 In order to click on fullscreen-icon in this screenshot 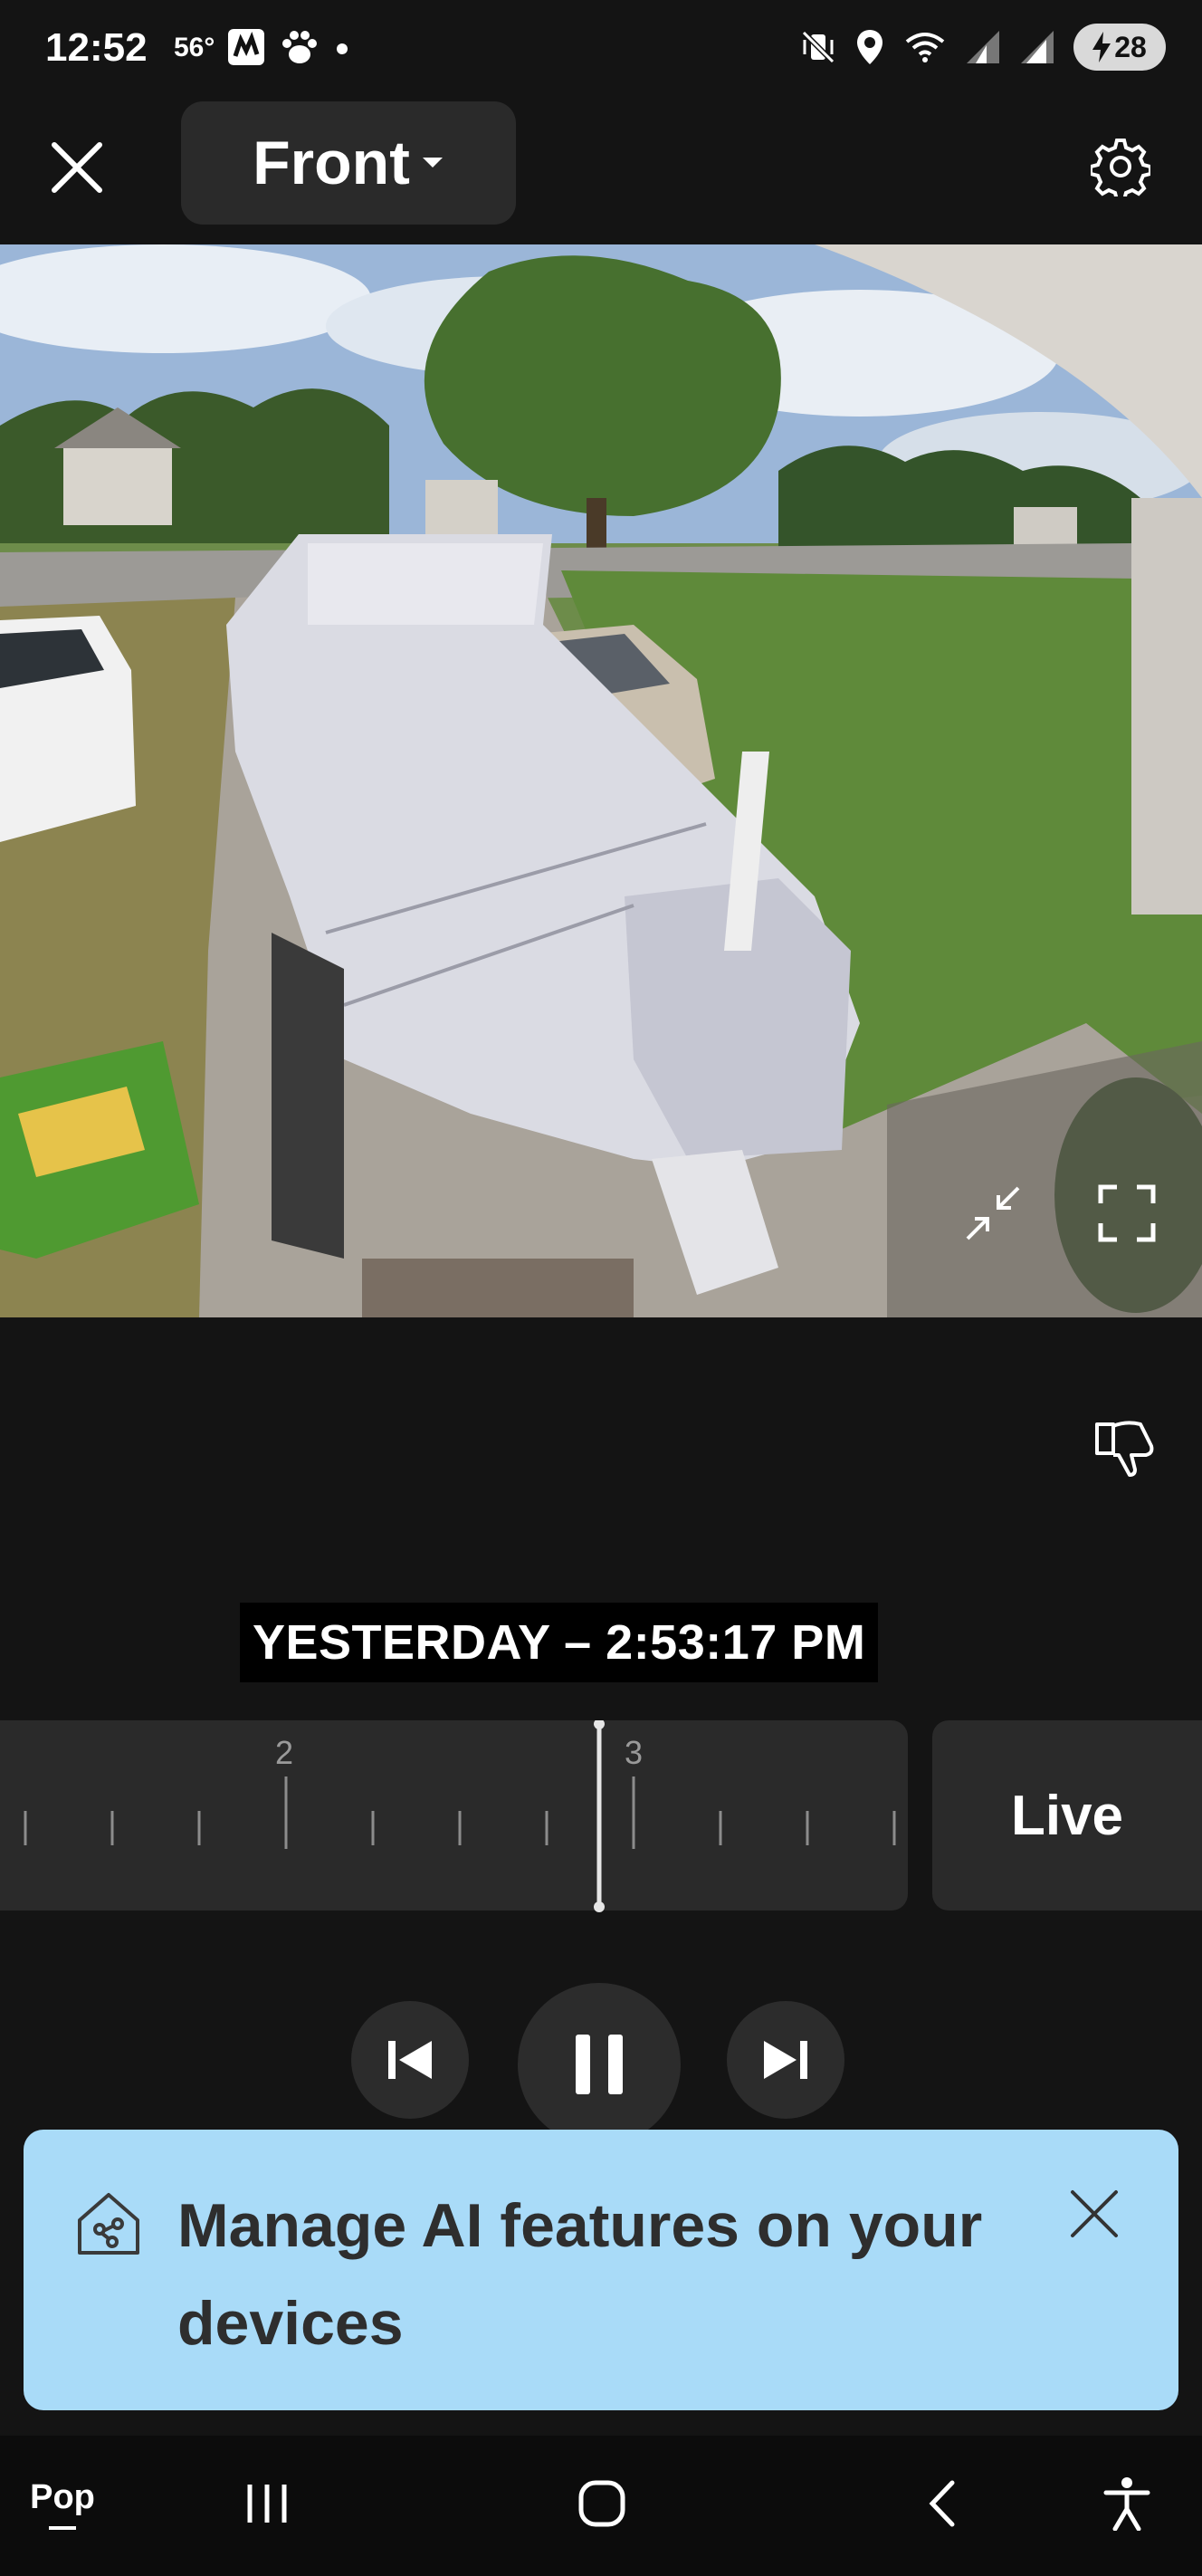, I will do `click(1127, 1213)`.